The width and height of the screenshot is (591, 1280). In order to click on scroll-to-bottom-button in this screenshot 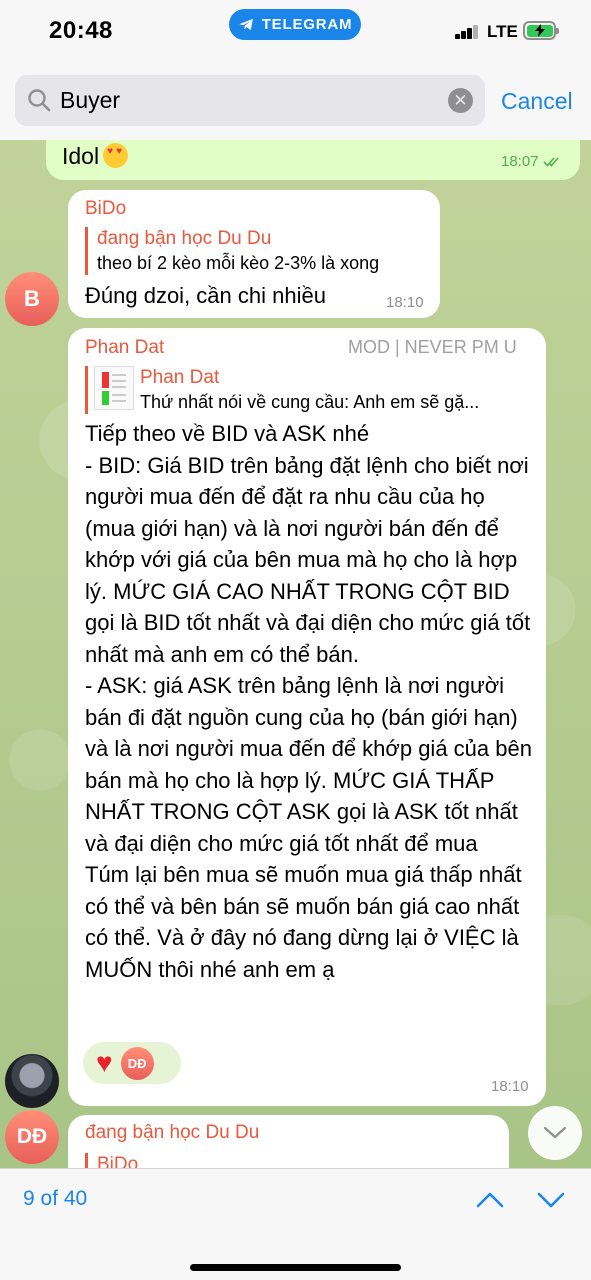, I will do `click(555, 1133)`.